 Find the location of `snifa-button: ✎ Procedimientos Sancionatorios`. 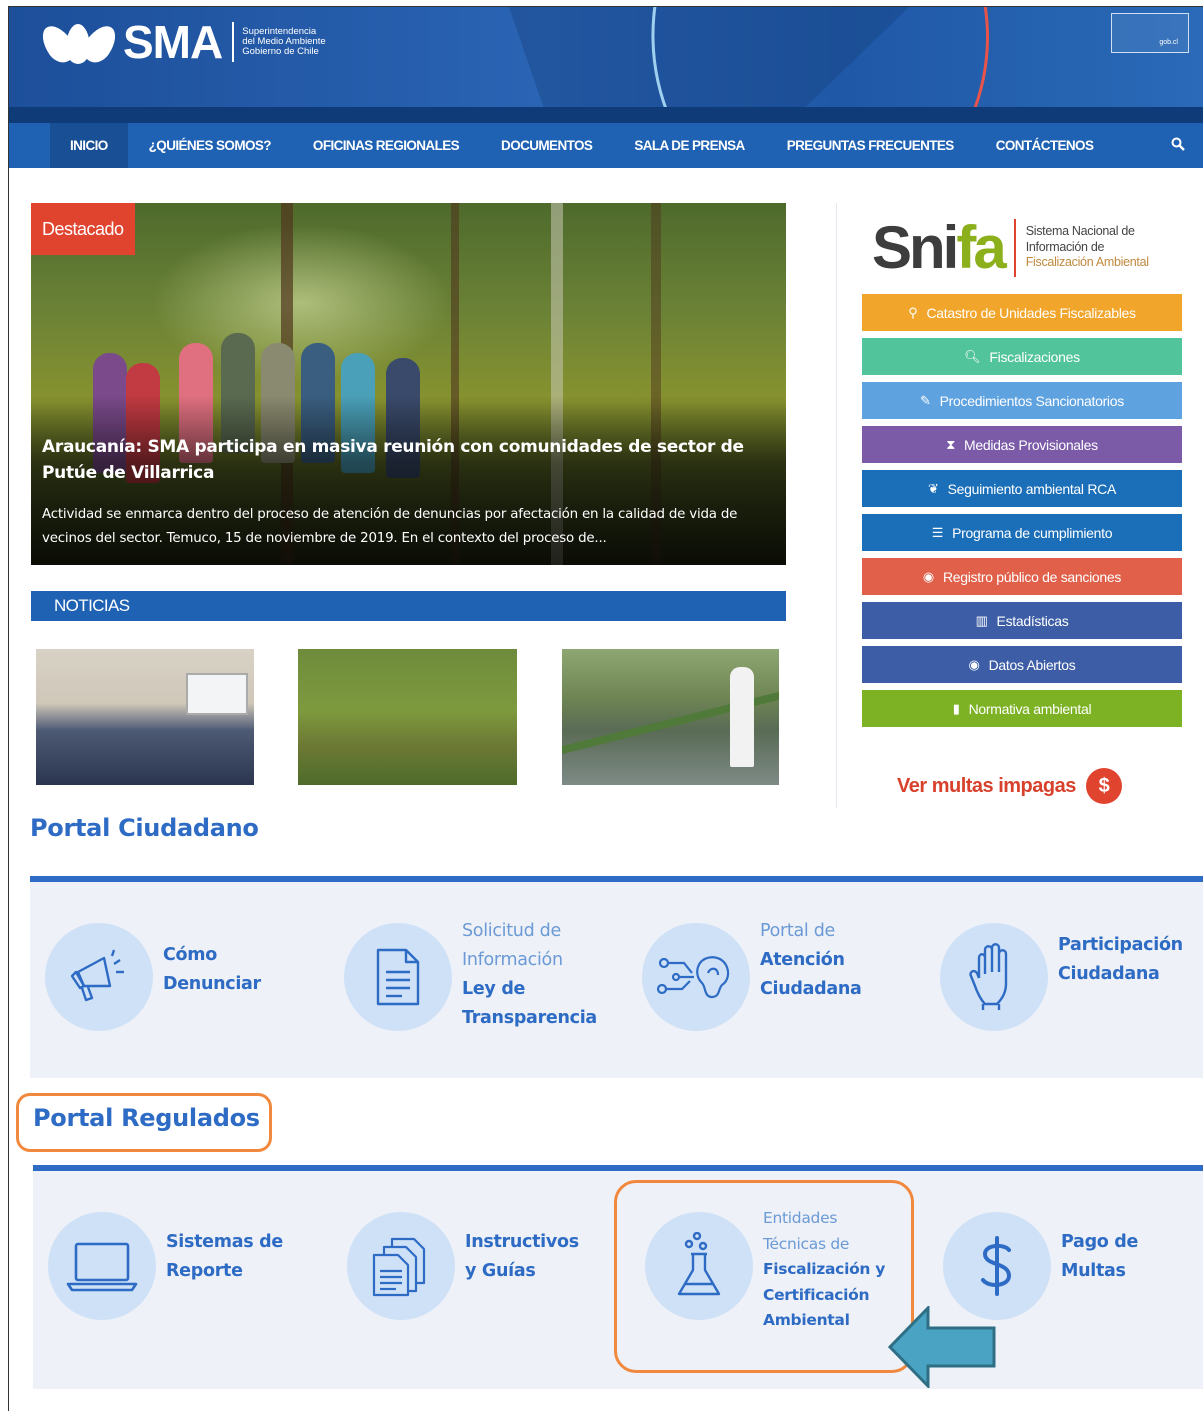

snifa-button: ✎ Procedimientos Sancionatorios is located at coordinates (1022, 400).